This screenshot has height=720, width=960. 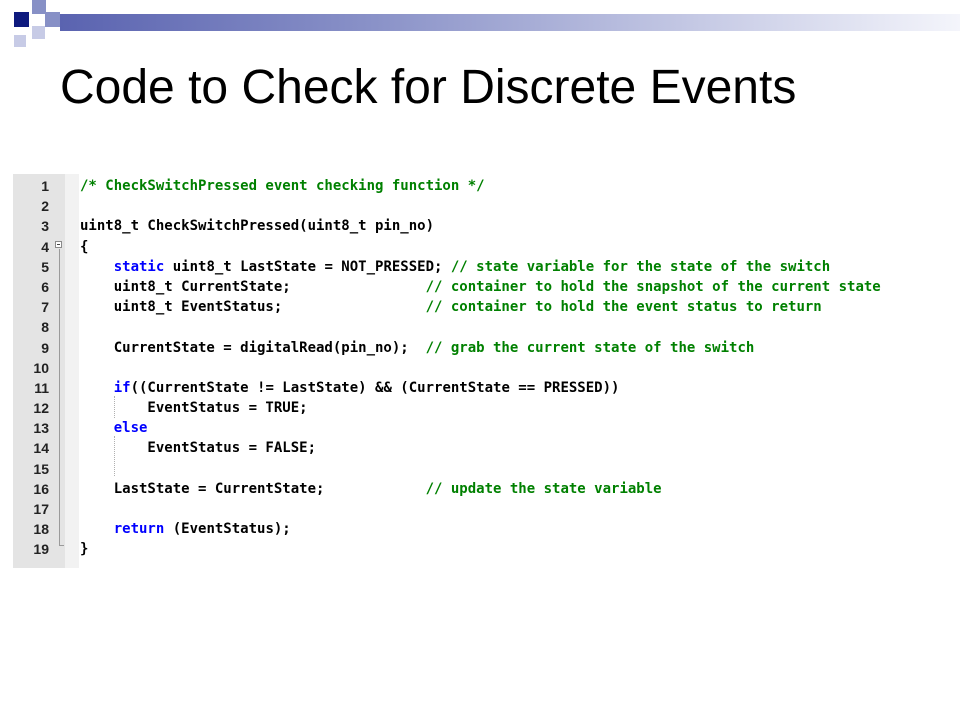 I want to click on code-line: 2, so click(x=480, y=206).